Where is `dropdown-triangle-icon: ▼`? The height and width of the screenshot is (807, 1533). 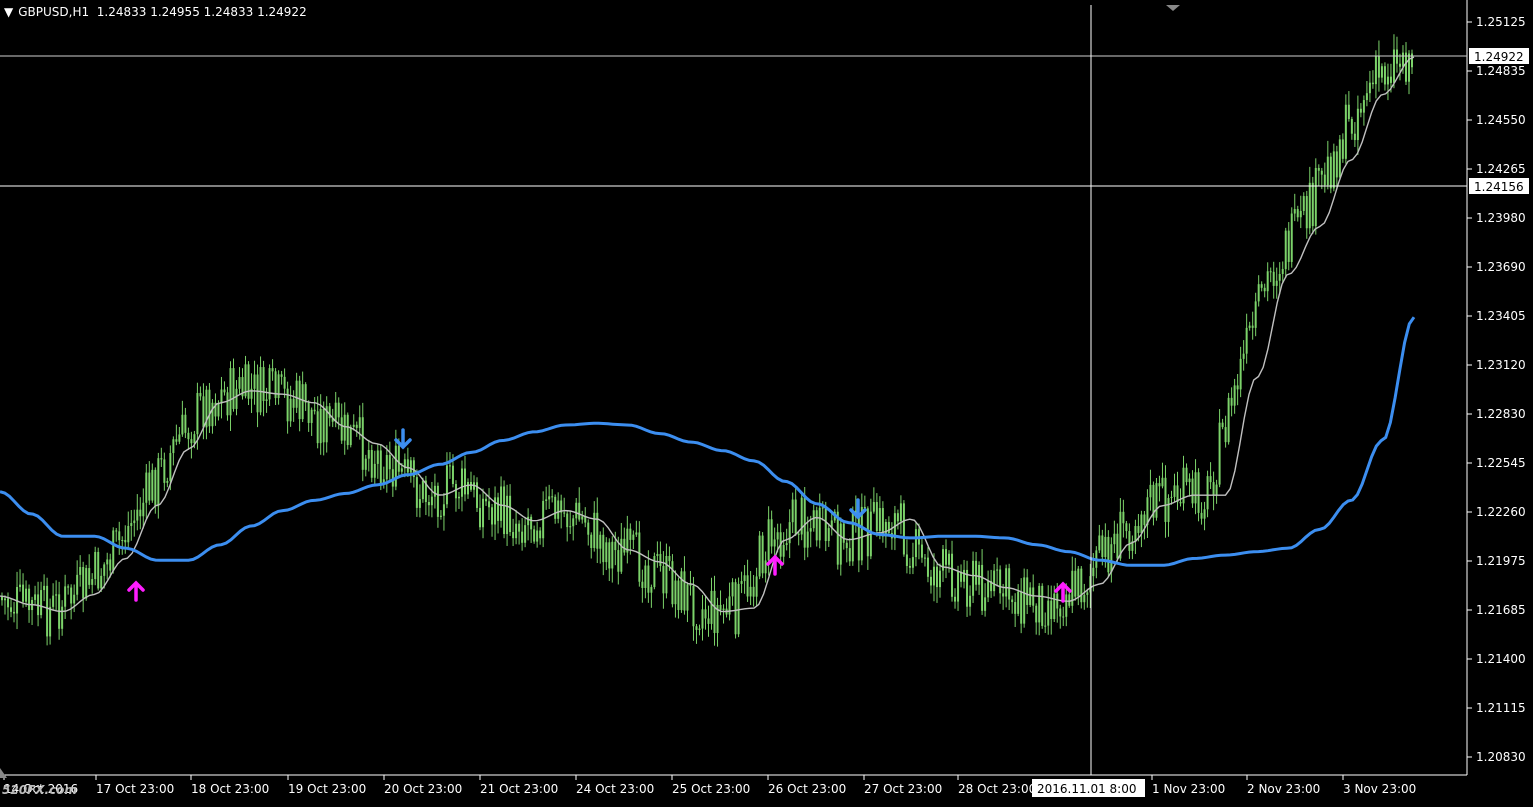
dropdown-triangle-icon: ▼ is located at coordinates (8, 12).